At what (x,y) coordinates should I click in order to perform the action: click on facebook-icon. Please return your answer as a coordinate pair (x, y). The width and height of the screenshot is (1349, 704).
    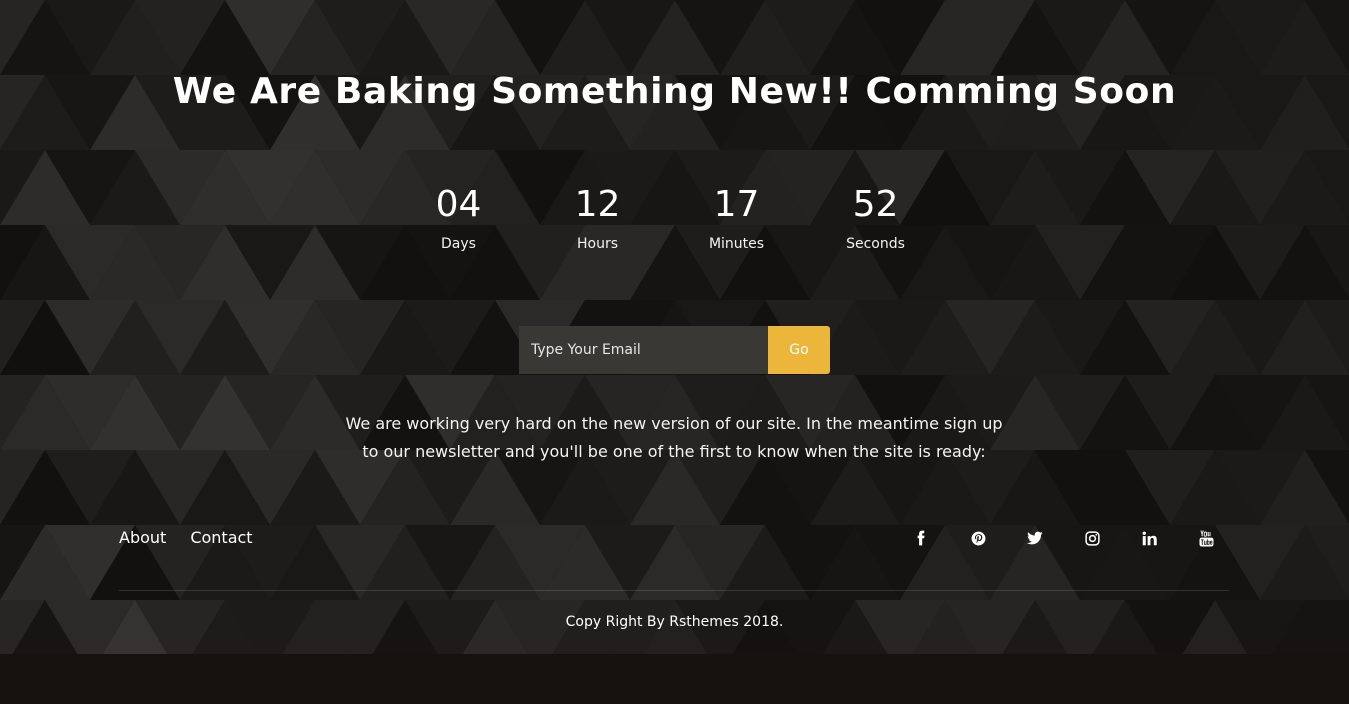
    Looking at the image, I should click on (921, 538).